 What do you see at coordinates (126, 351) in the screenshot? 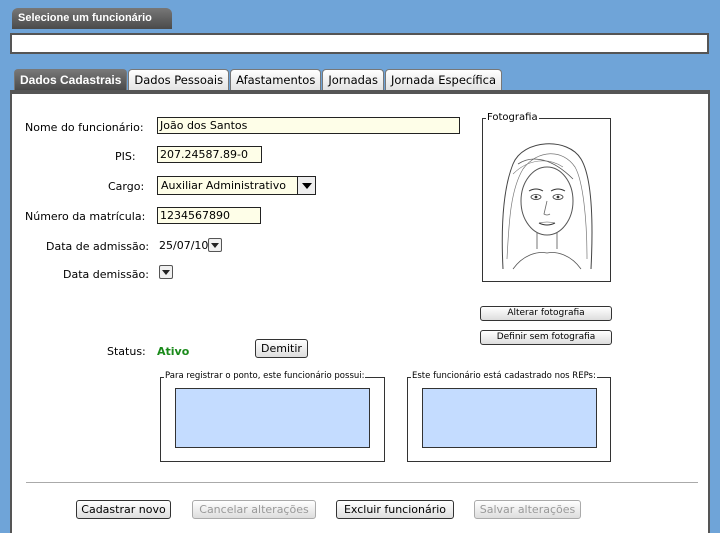
I see `status-label: Status:` at bounding box center [126, 351].